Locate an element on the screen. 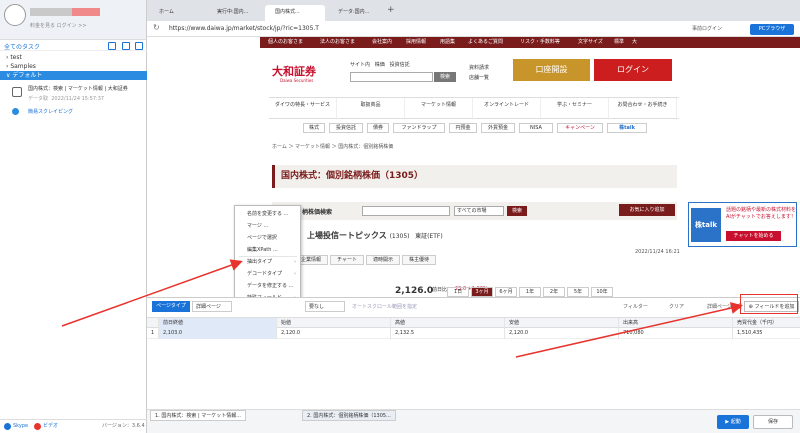  sub-nav-item: ファンドラップ is located at coordinates (419, 128).